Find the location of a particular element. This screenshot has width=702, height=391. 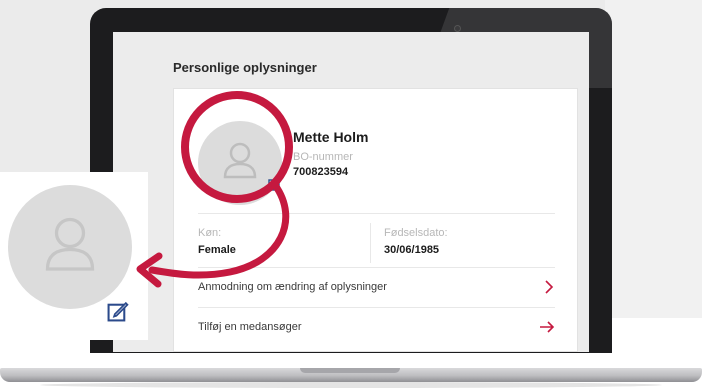

birthdate-value: 30/06/1985 is located at coordinates (412, 250).